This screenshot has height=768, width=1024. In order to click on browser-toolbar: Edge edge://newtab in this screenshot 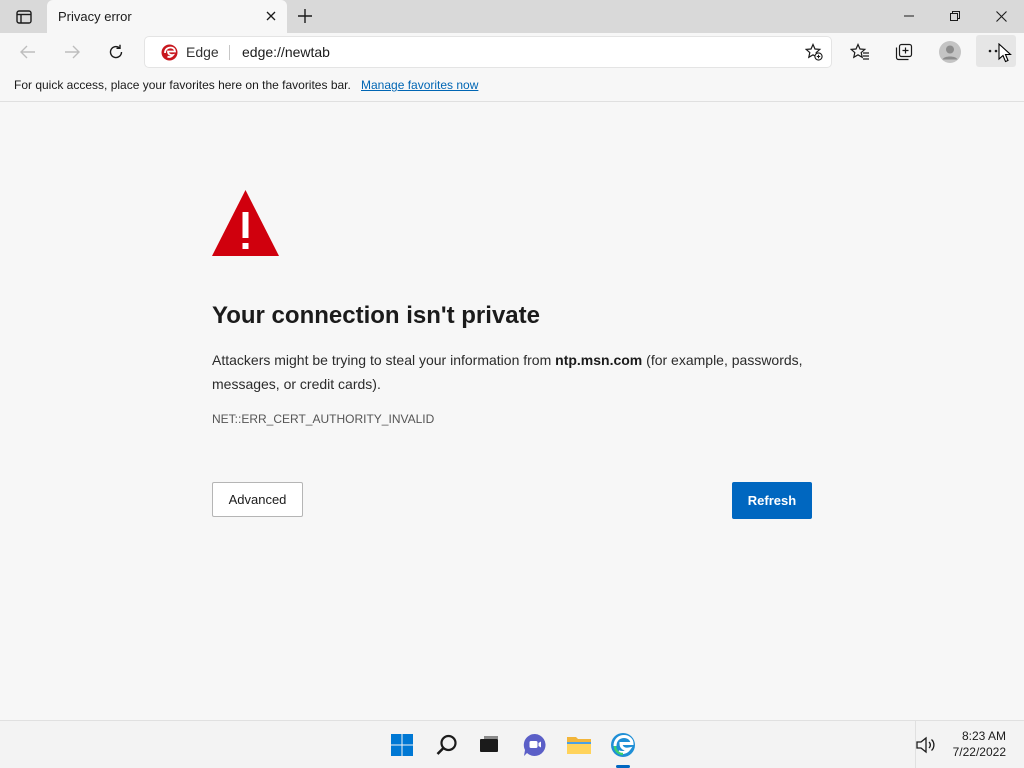, I will do `click(512, 52)`.